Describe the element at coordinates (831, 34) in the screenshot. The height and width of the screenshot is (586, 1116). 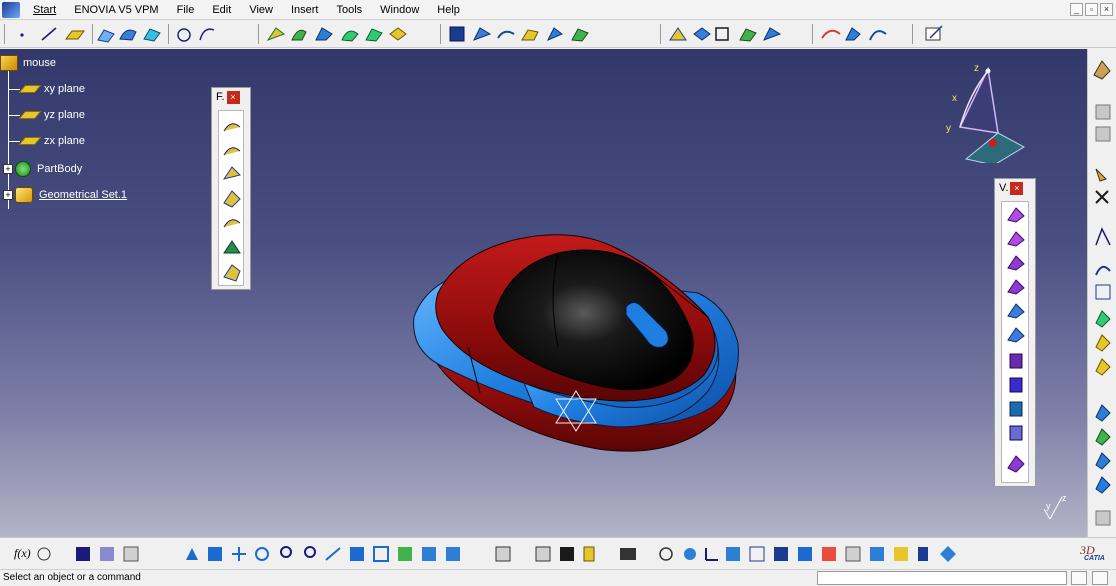
I see `translate-icon` at that location.